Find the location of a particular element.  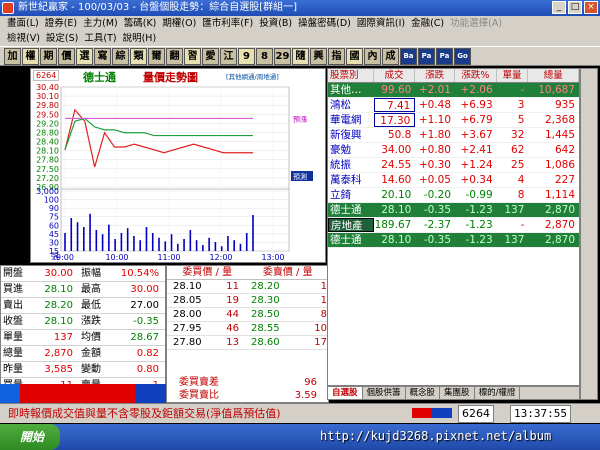

status-stock-code: 6264 is located at coordinates (476, 414).